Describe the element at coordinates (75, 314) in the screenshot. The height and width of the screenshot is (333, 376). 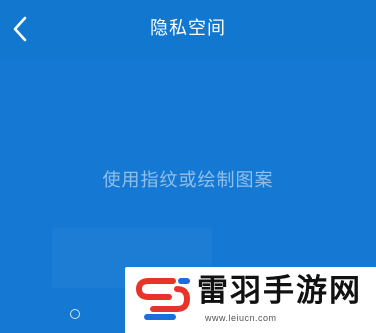
I see `circle-outline-icon` at that location.